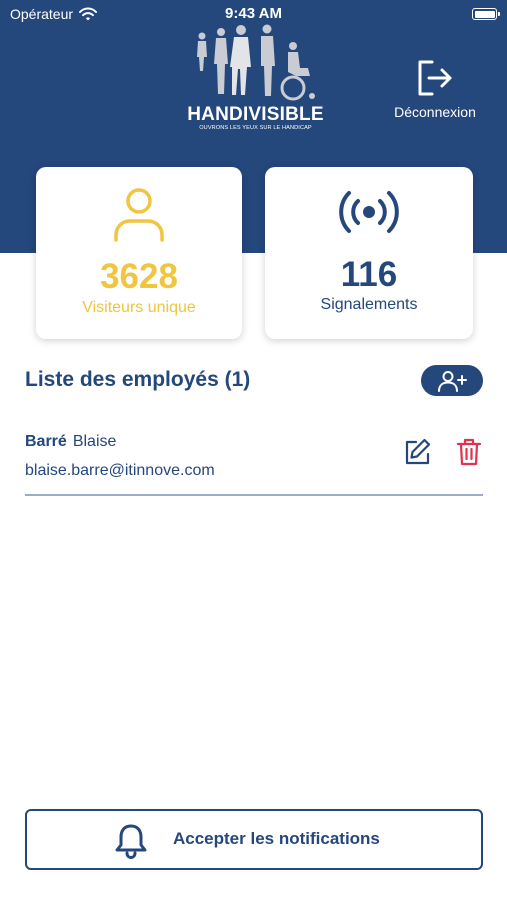 The height and width of the screenshot is (900, 507). What do you see at coordinates (369, 253) in the screenshot?
I see `reports-card: 116 Signalements` at bounding box center [369, 253].